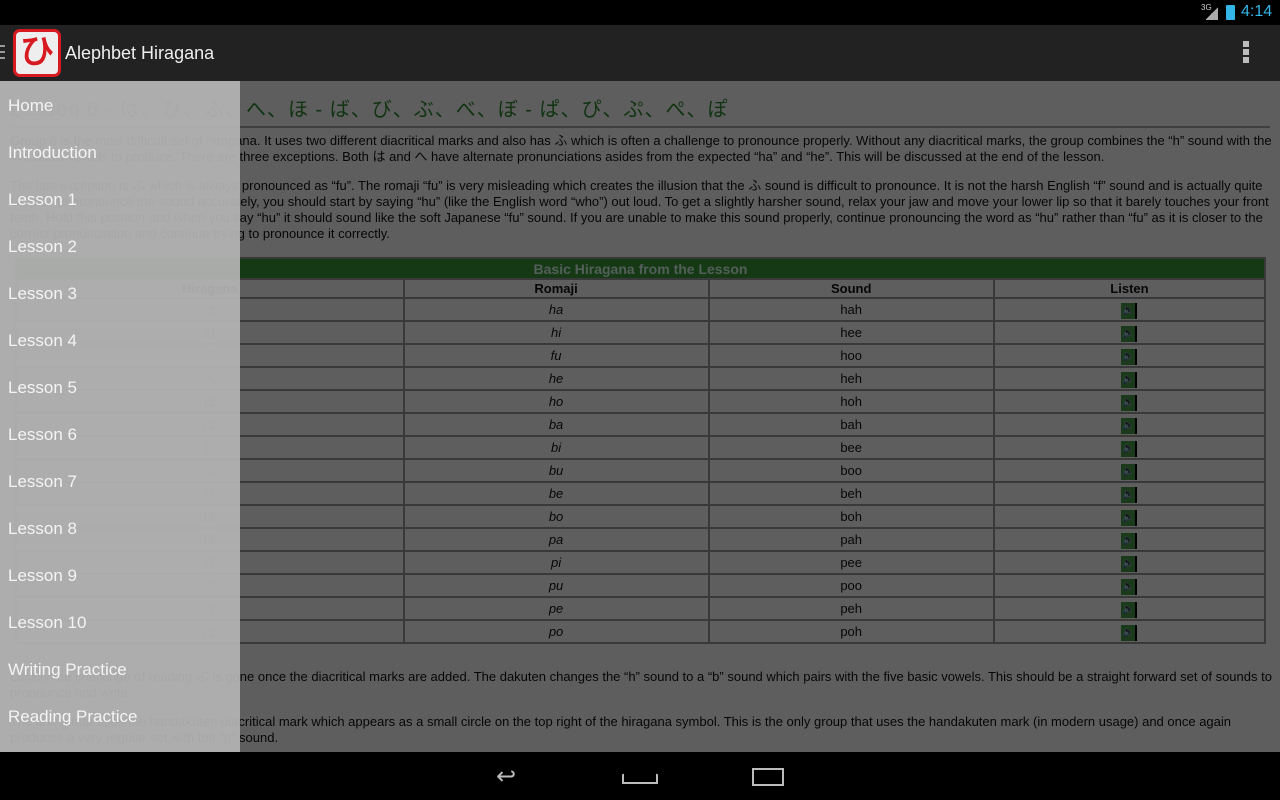  Describe the element at coordinates (72, 717) in the screenshot. I see `drawer-item-reading-practice: Reading Practice` at that location.